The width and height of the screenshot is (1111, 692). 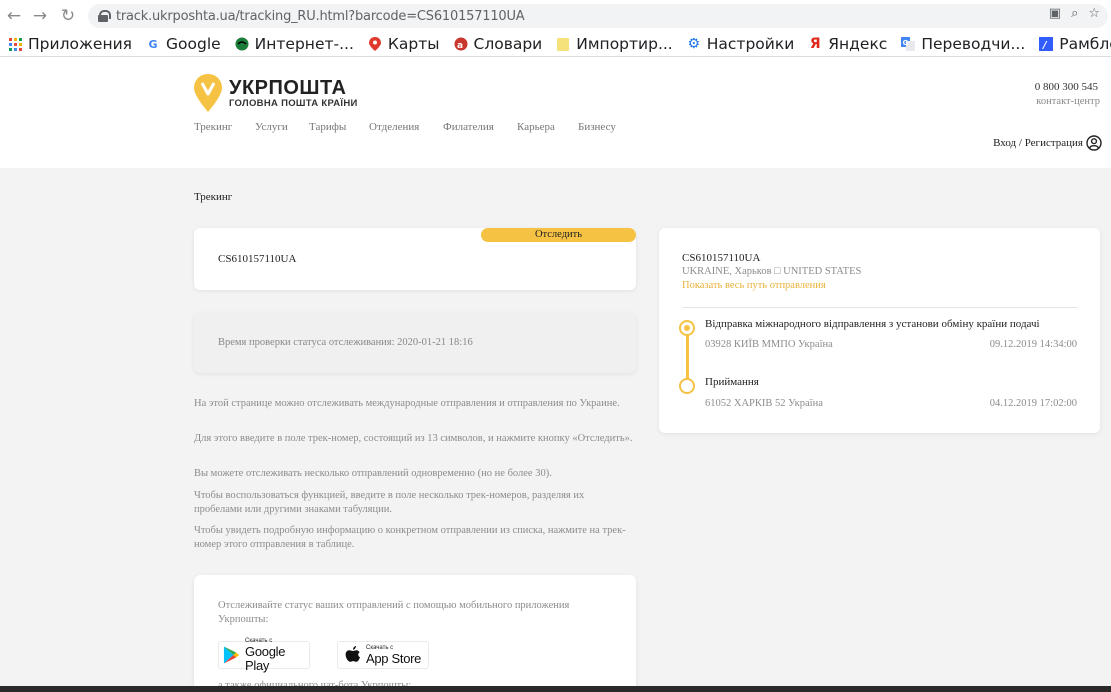 I want to click on ukrposhta-logo-icon, so click(x=208, y=93).